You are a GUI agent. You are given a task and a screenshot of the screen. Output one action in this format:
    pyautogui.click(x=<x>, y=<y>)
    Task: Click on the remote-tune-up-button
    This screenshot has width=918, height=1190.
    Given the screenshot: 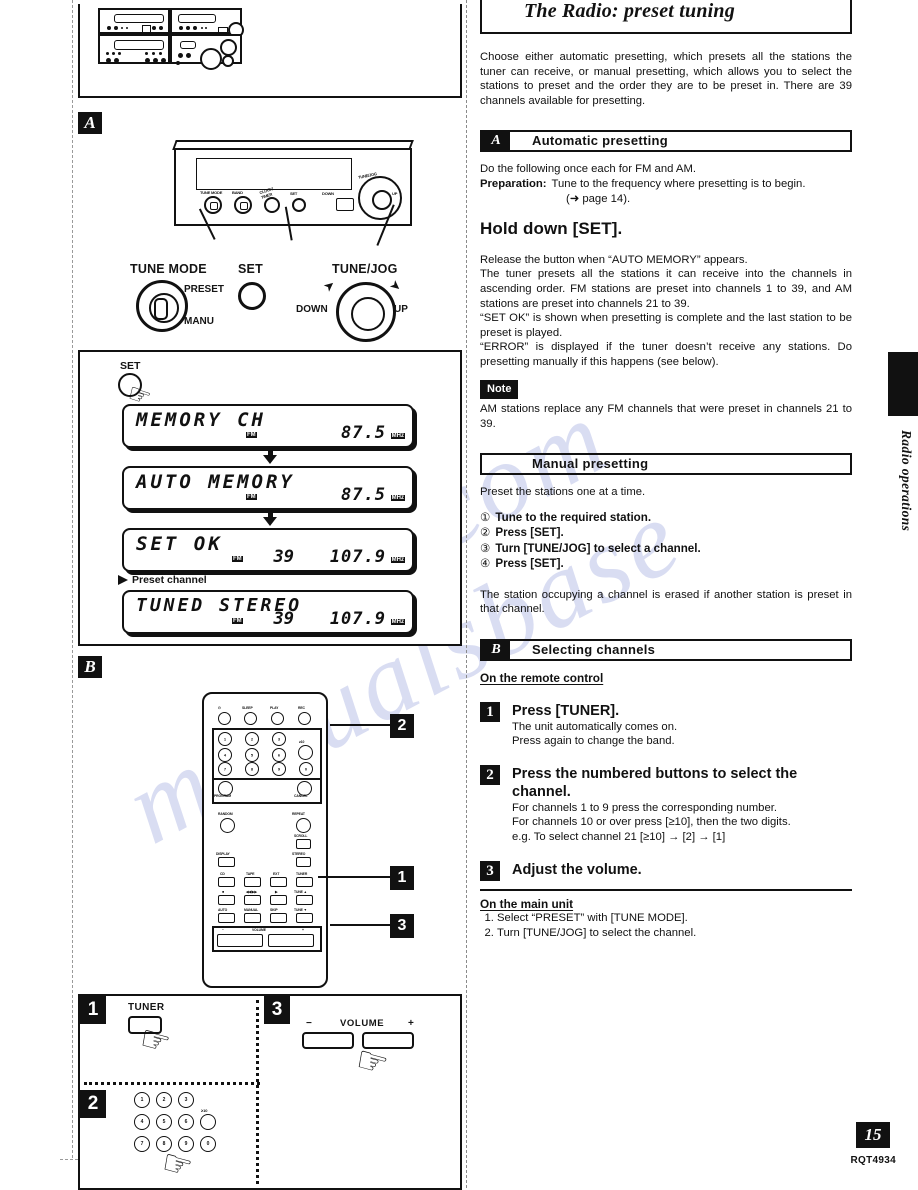 What is the action you would take?
    pyautogui.click(x=304, y=900)
    